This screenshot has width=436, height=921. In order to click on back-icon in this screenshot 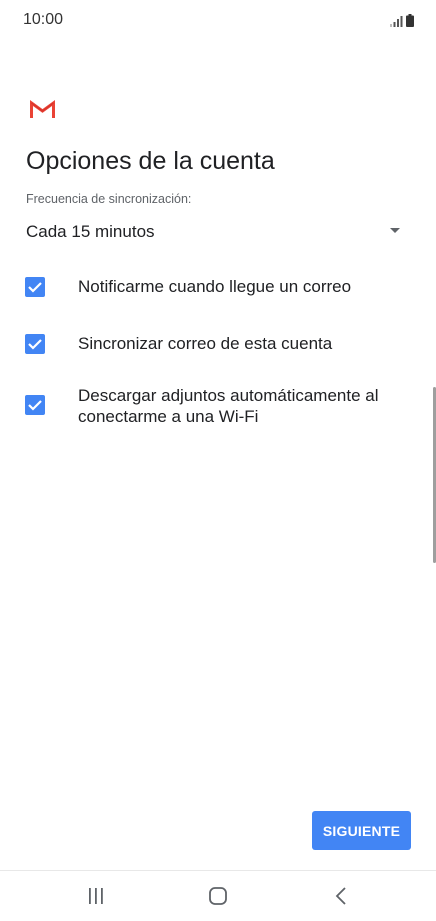, I will do `click(340, 896)`.